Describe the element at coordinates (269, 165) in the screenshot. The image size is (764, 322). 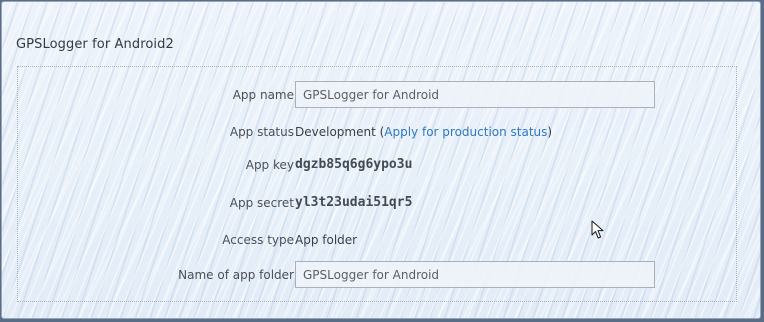
I see `app-key-label: App key` at that location.